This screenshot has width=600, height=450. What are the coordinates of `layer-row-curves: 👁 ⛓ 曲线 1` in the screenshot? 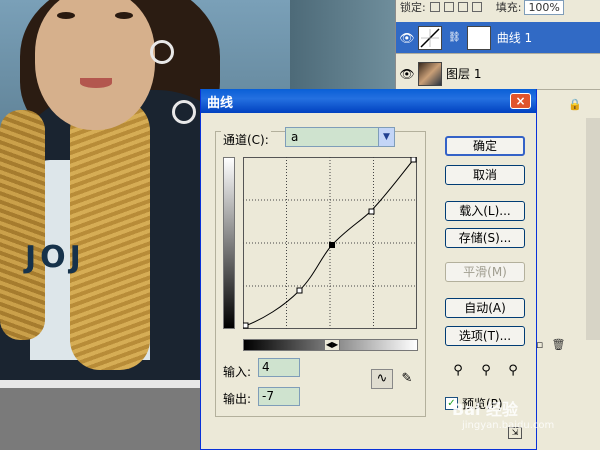 It's located at (498, 38).